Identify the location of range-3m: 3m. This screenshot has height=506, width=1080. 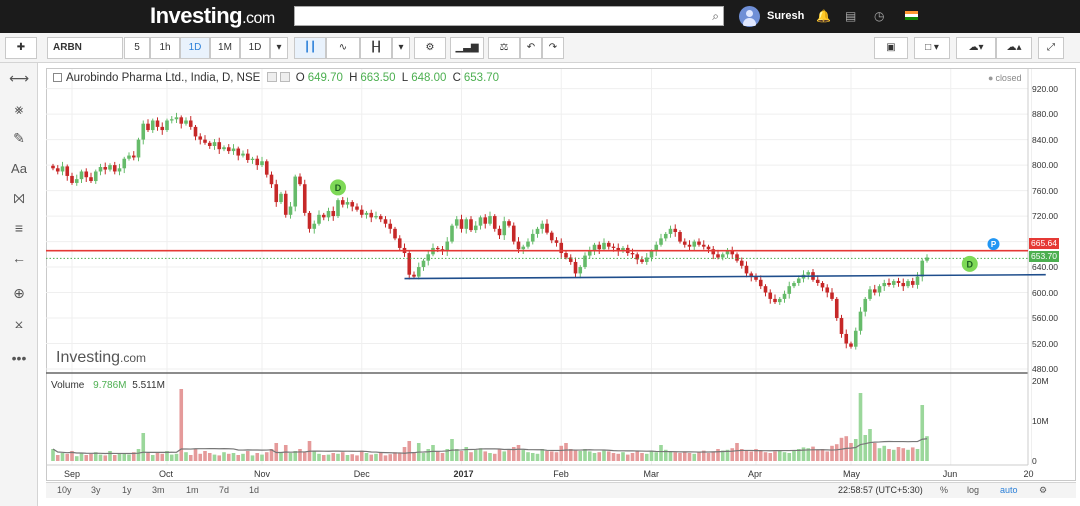
(158, 490).